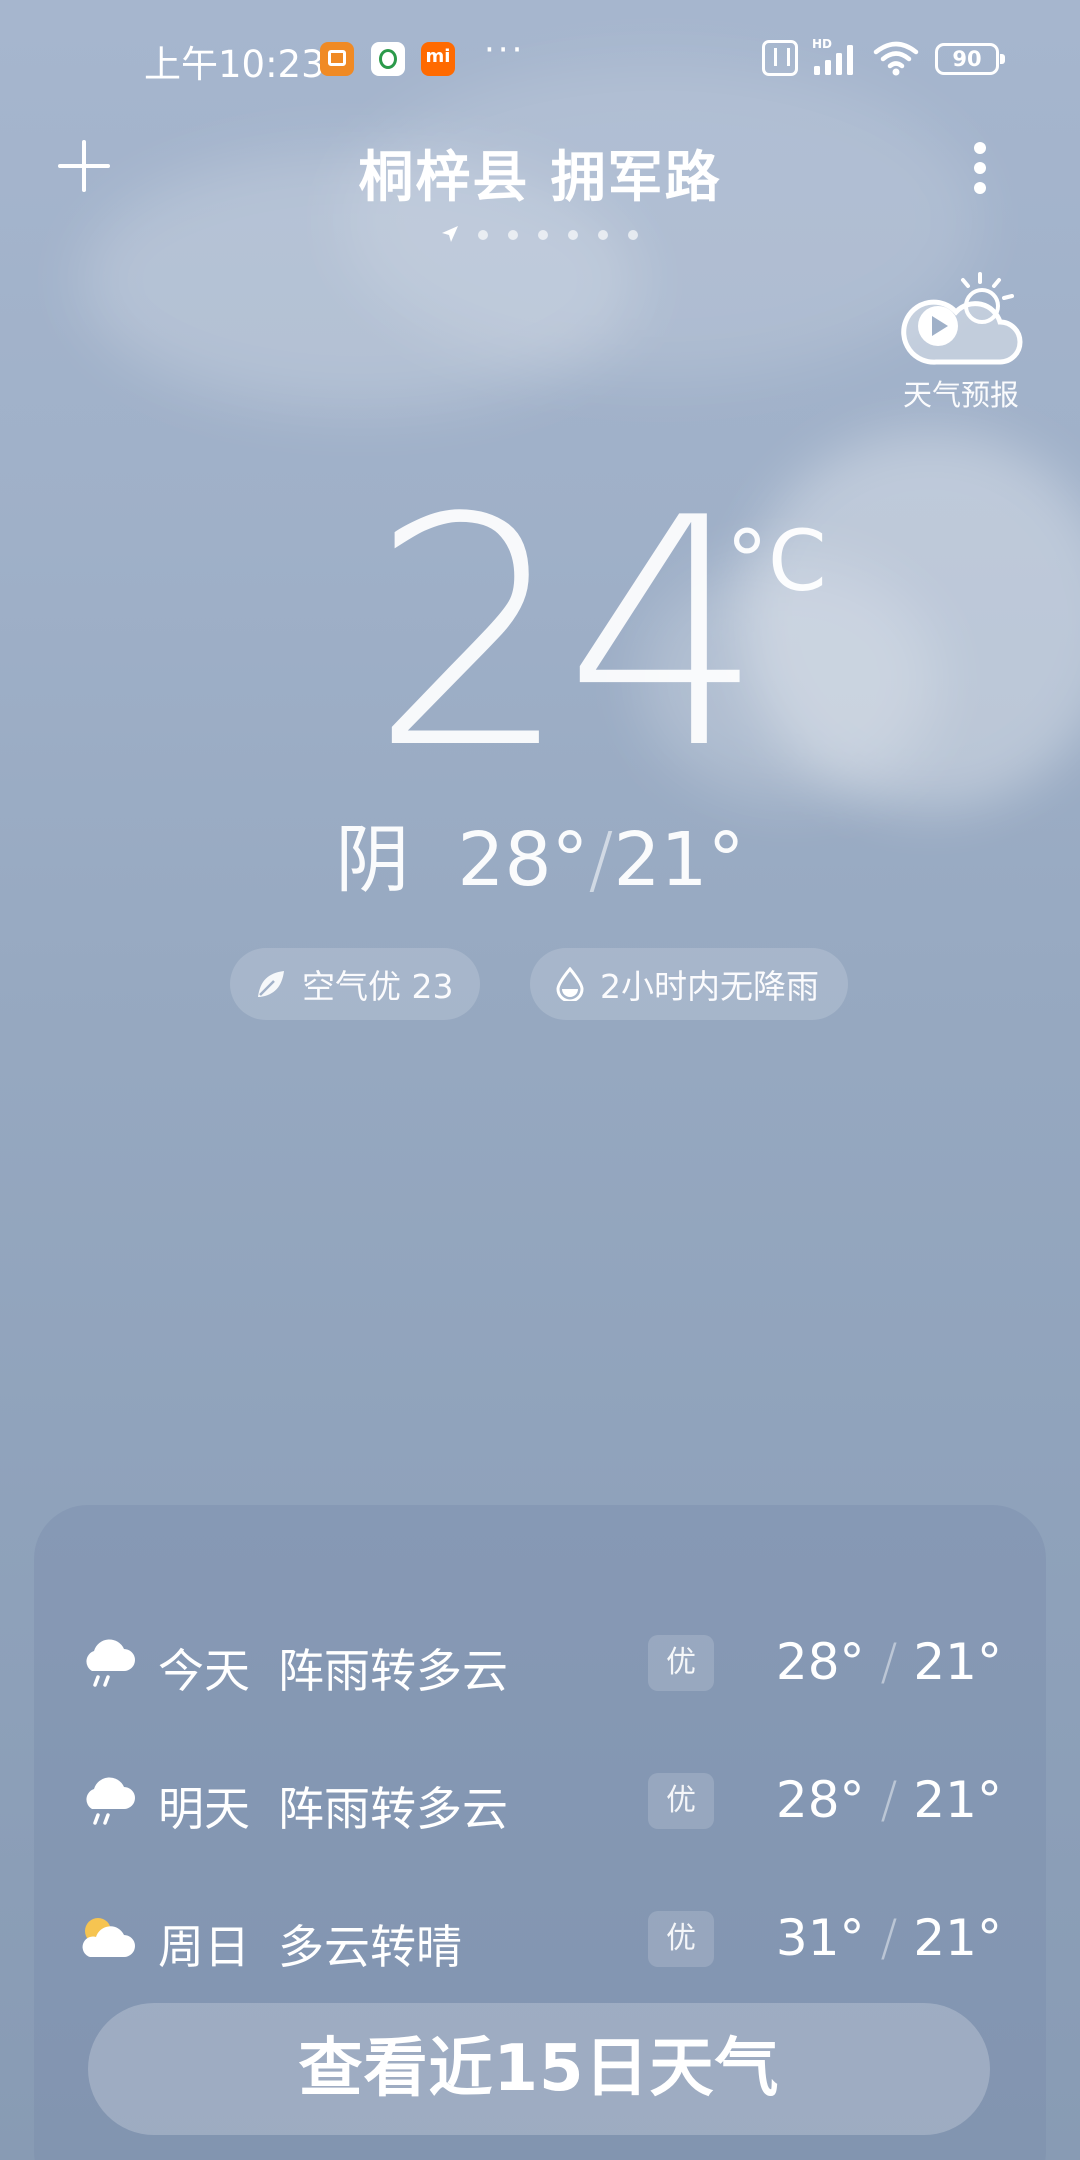 The width and height of the screenshot is (1080, 2160). Describe the element at coordinates (679, 860) in the screenshot. I see `today-low: 21°` at that location.